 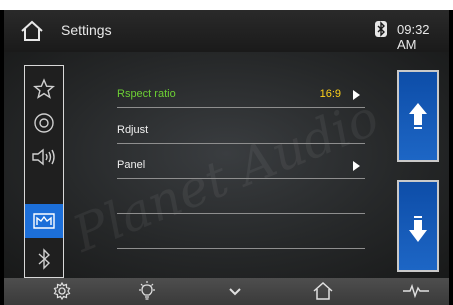 I want to click on sidebar-item-favorites, so click(x=44, y=89).